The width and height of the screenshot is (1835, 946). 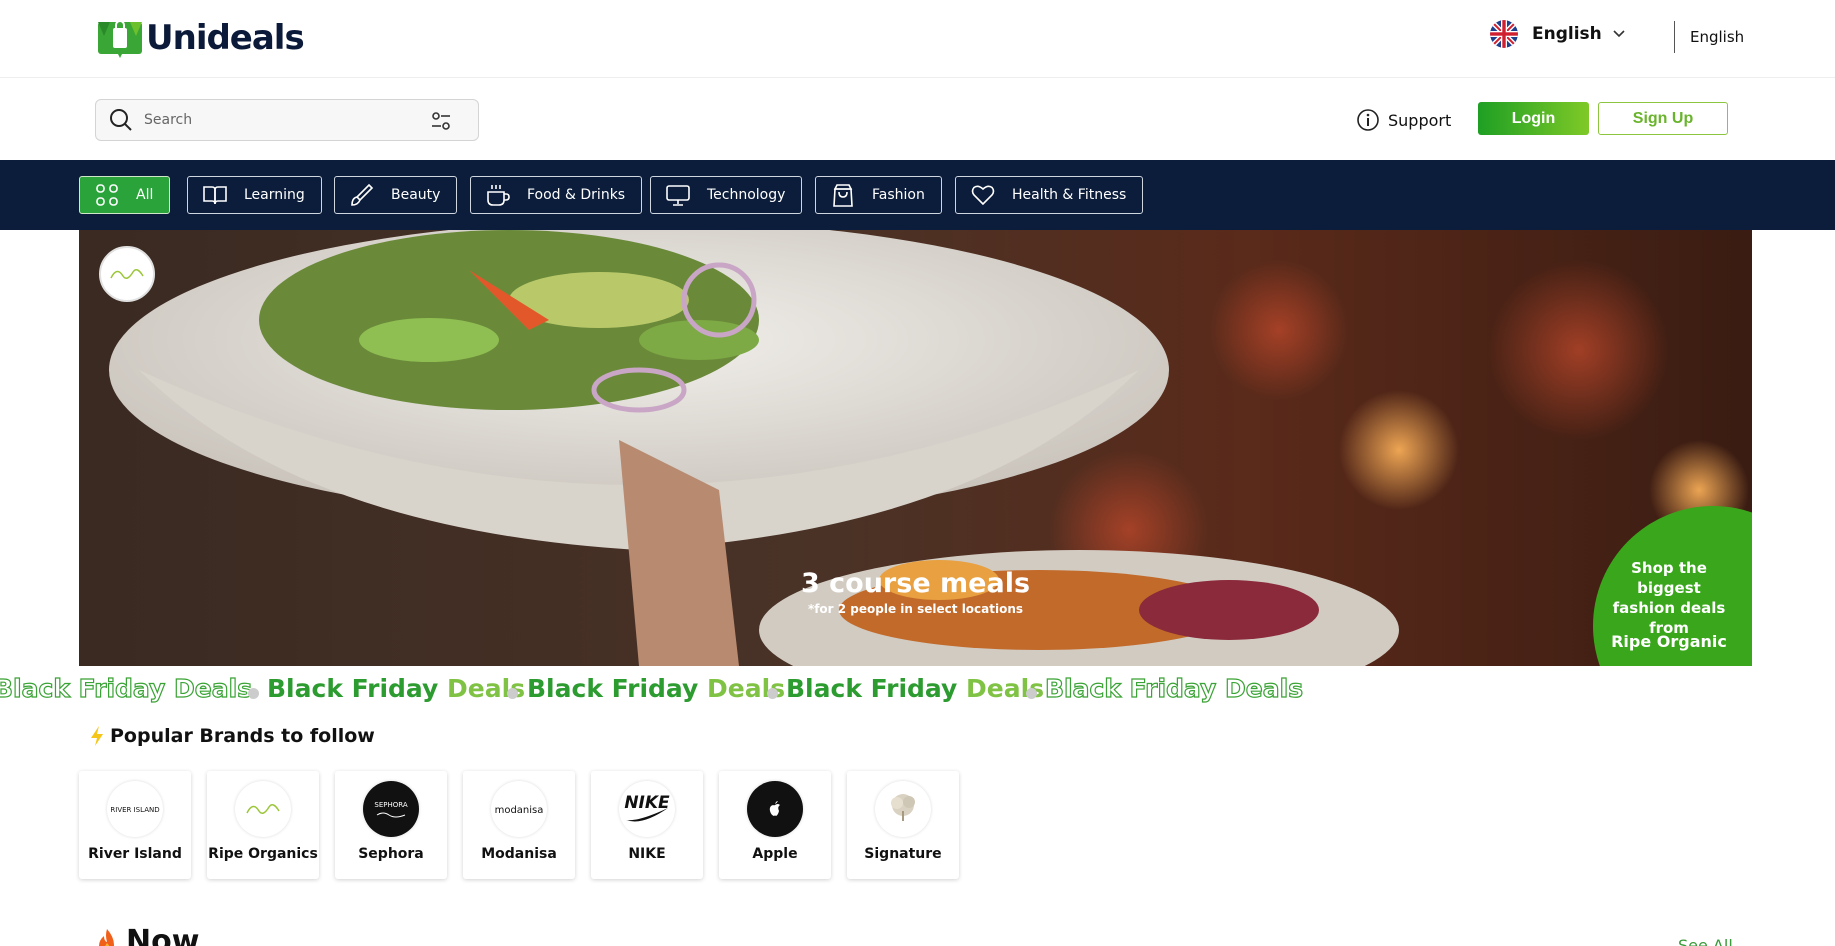 What do you see at coordinates (263, 854) in the screenshot?
I see `brand-name: Ripe Organics` at bounding box center [263, 854].